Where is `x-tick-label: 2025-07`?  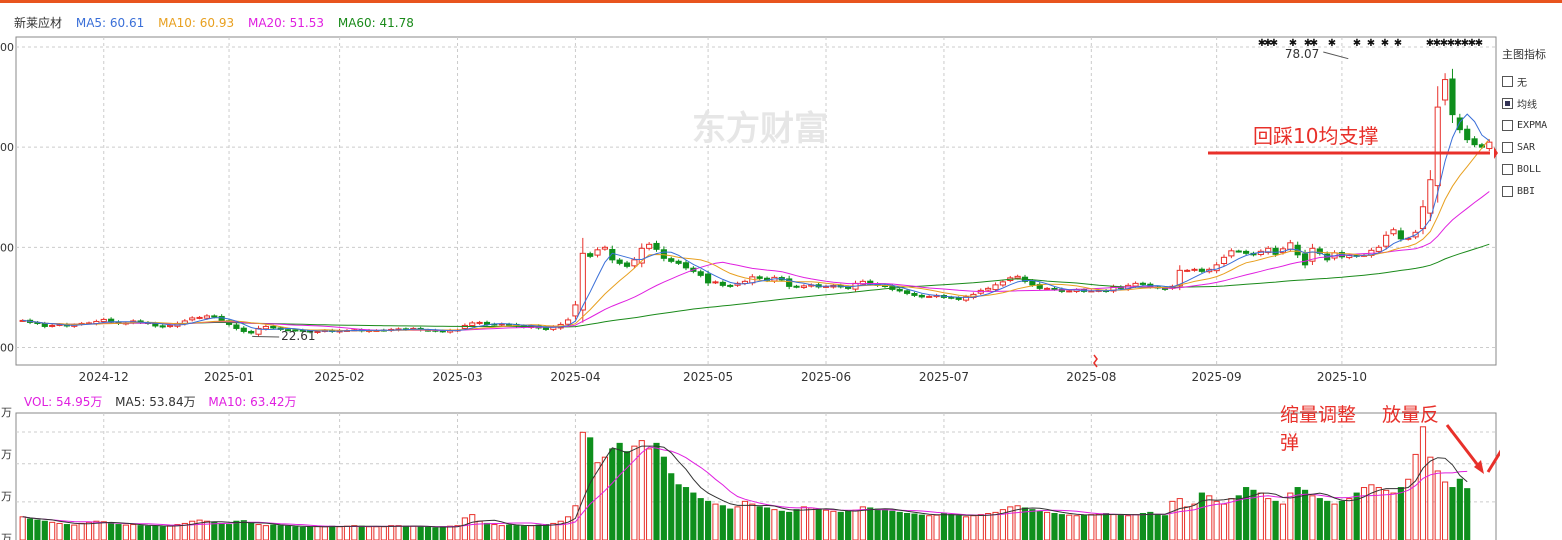 x-tick-label: 2025-07 is located at coordinates (944, 377).